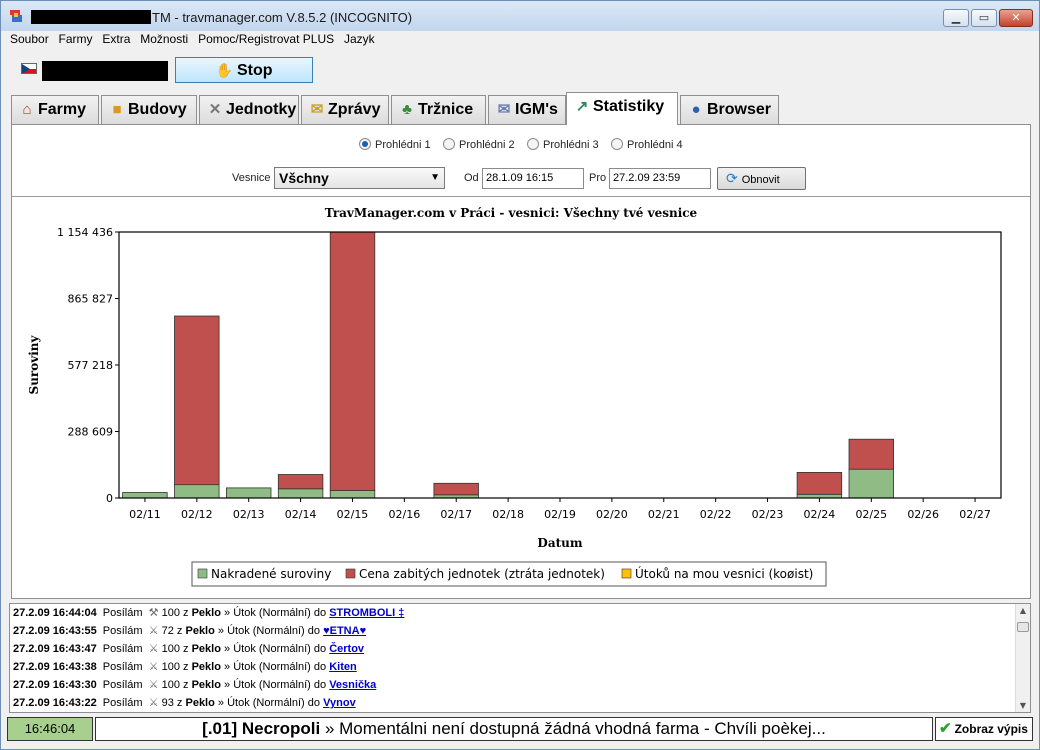 This screenshot has width=1040, height=750. I want to click on menu-extra: Extra, so click(116, 39).